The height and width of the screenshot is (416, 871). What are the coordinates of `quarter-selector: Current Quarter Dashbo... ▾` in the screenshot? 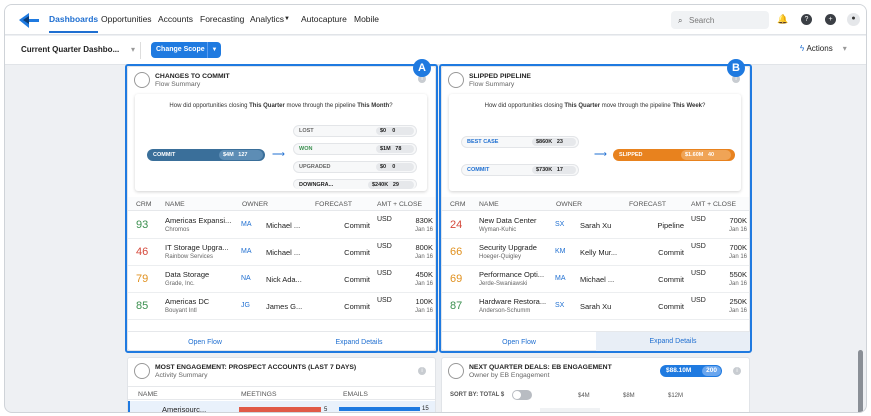 It's located at (78, 50).